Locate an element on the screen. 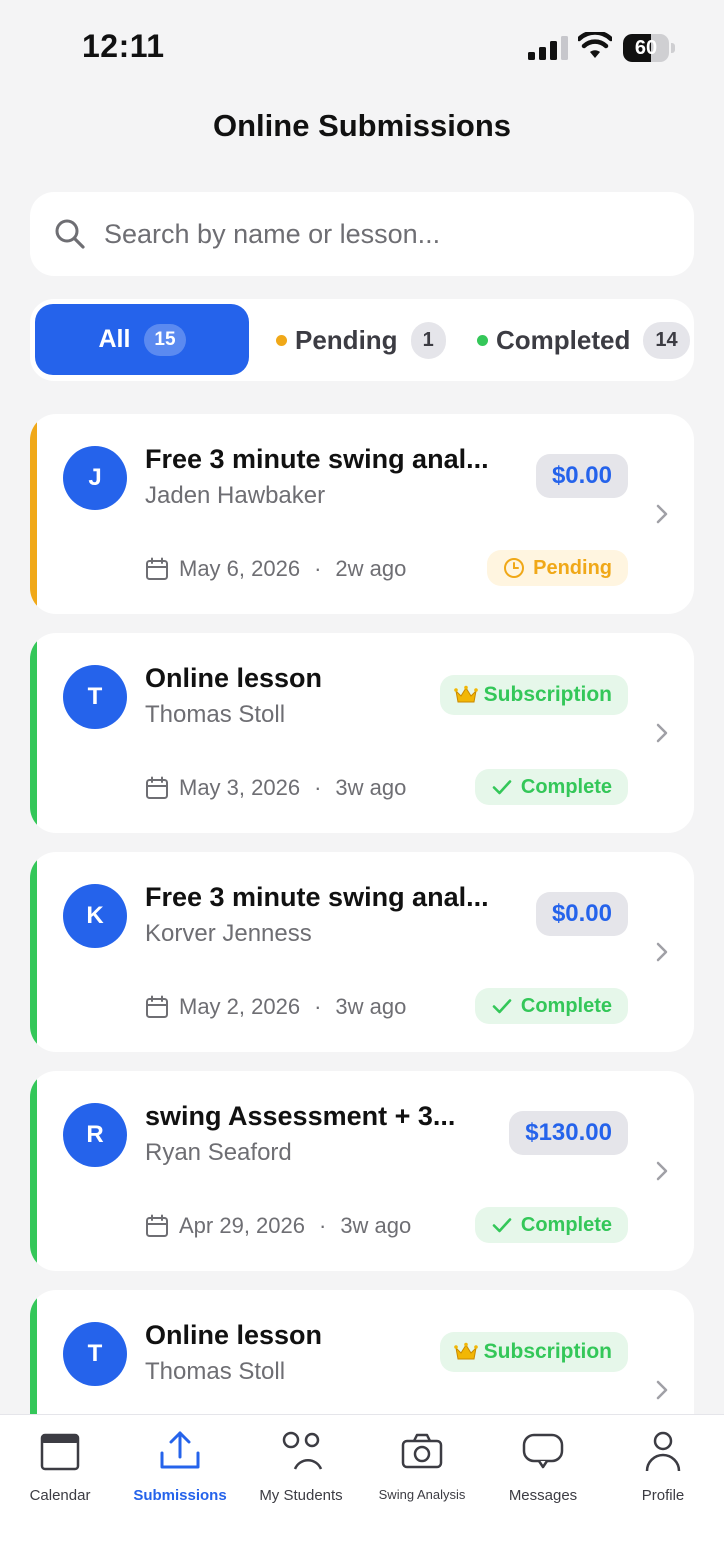  tab-all: All 15 is located at coordinates (142, 339).